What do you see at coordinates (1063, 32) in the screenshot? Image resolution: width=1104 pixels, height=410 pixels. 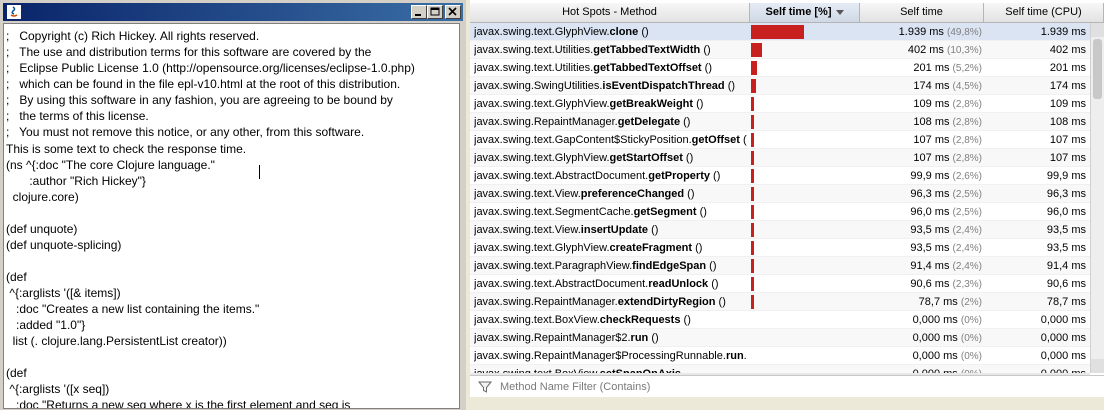 I see `self-time-cpu-cell: 1.939 ms` at bounding box center [1063, 32].